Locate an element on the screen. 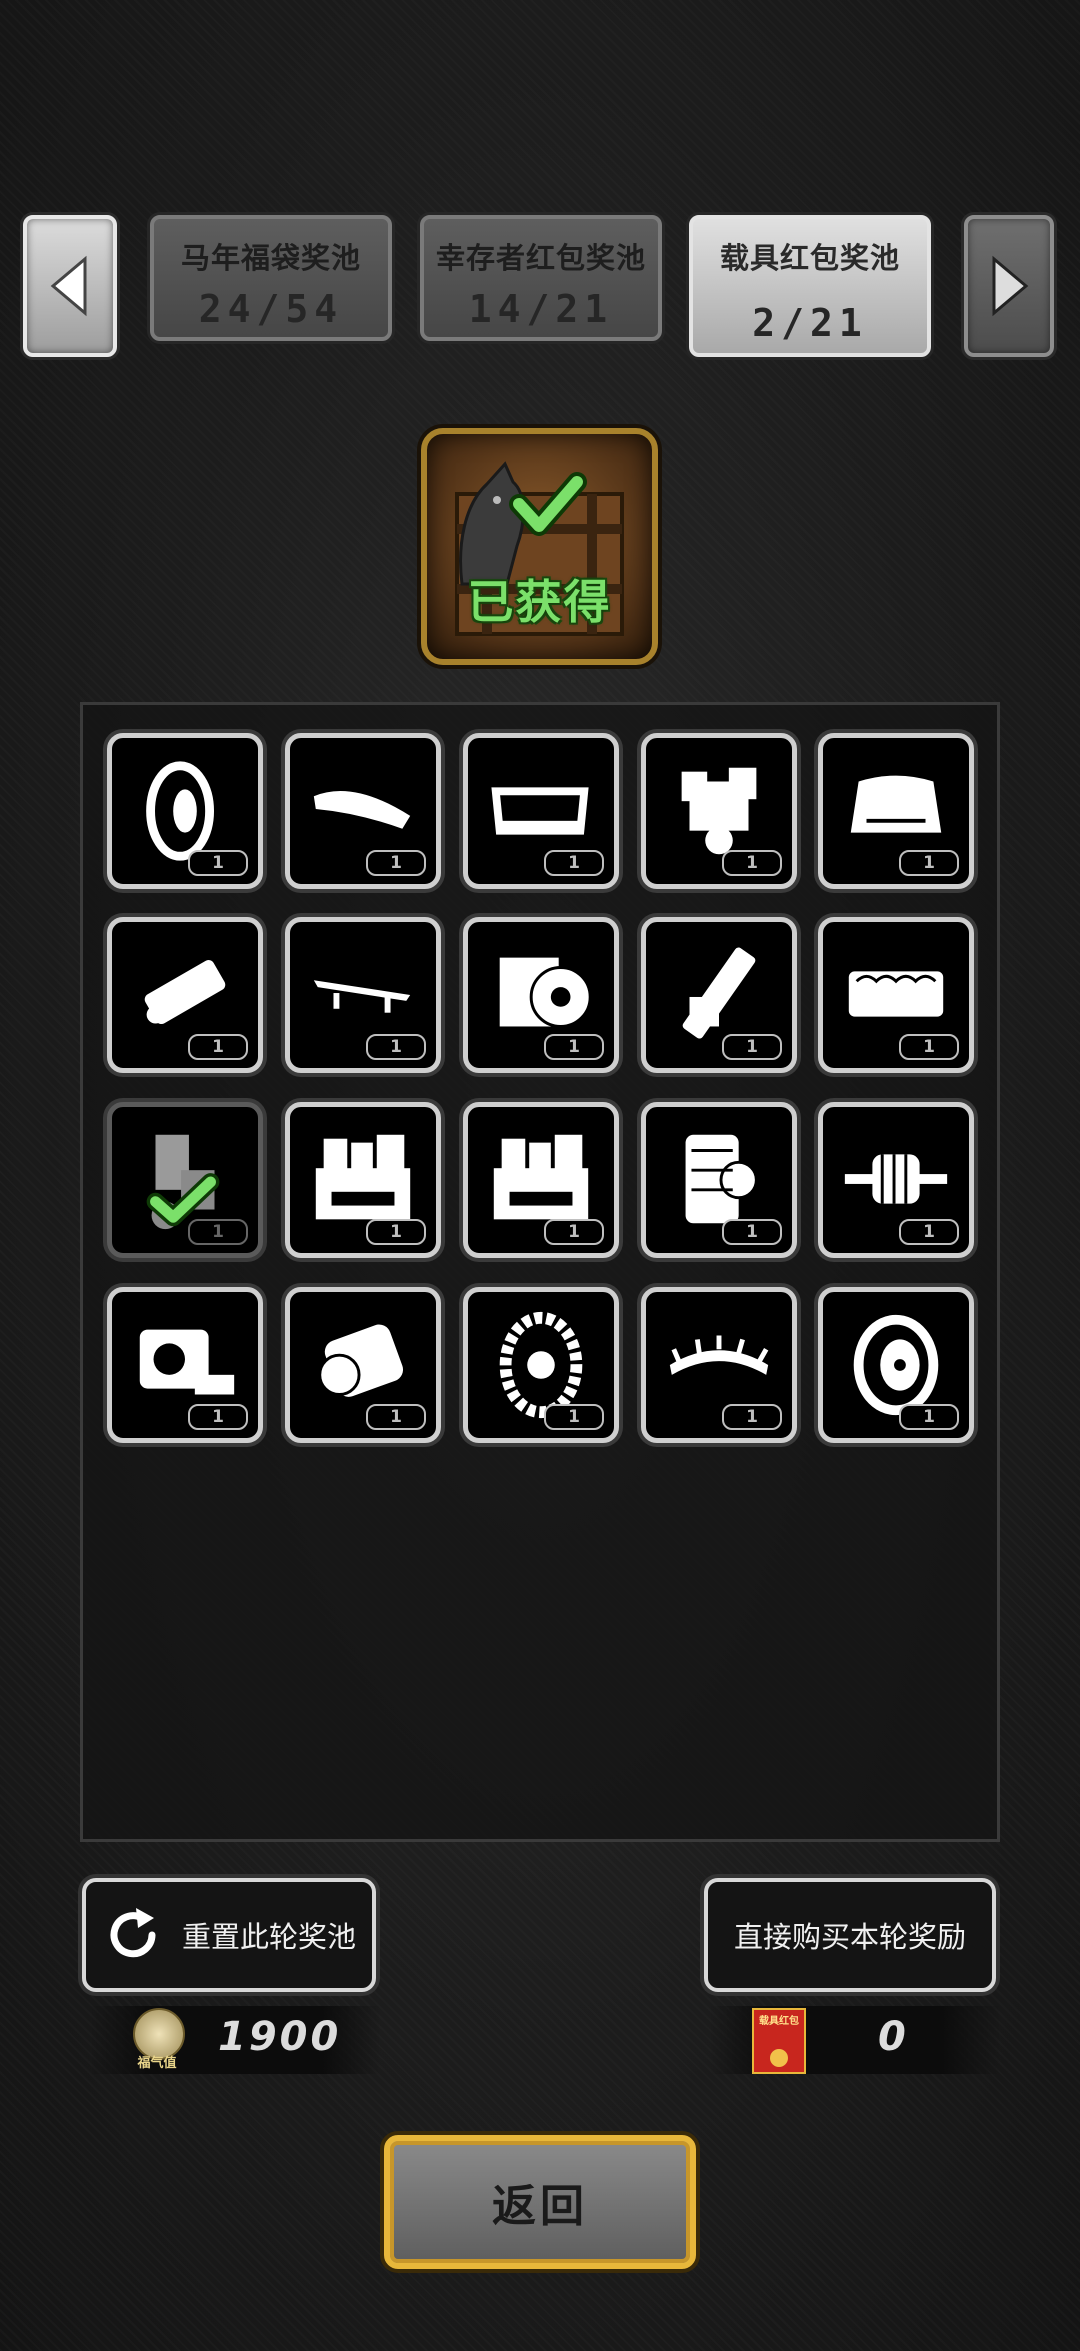  fortune-stat: 福气值 1900 is located at coordinates (235, 2040).